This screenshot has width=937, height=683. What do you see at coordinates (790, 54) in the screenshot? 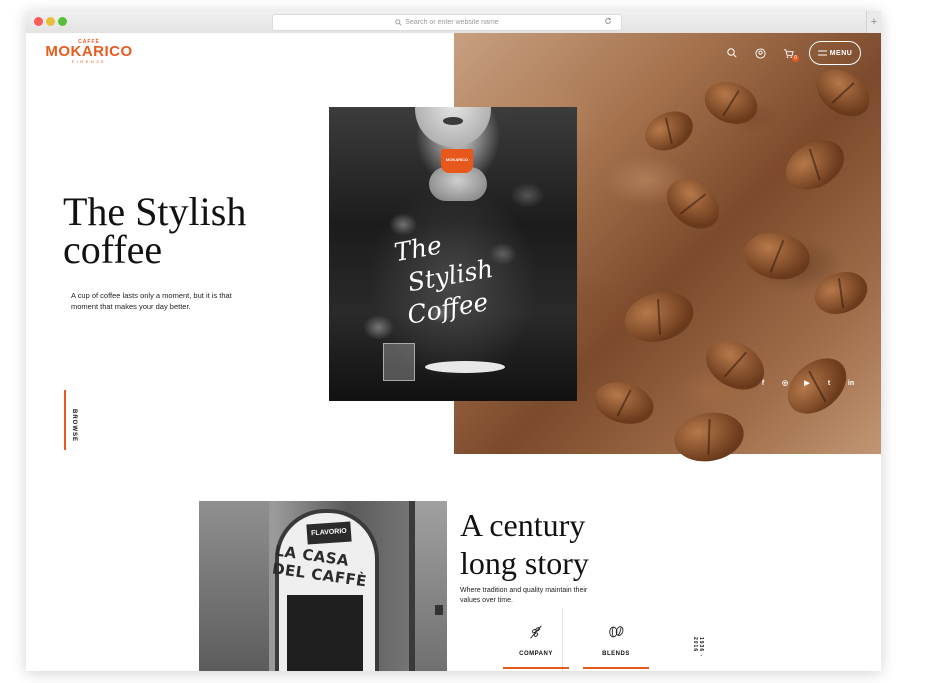
I see `cart-icon: 0` at bounding box center [790, 54].